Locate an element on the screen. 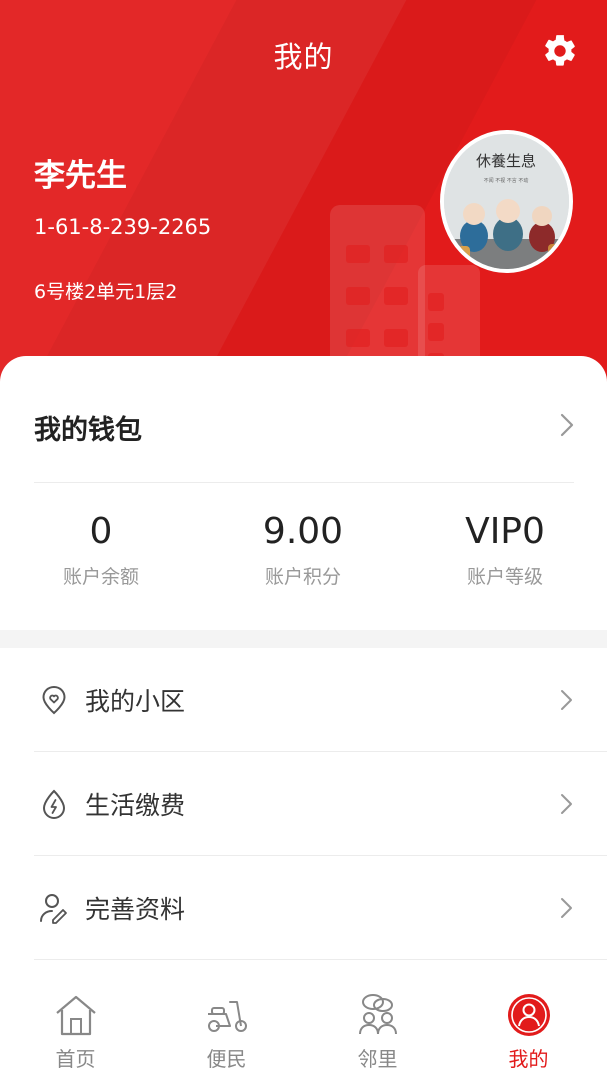 This screenshot has height=1080, width=607. nav-item-neighbors: 邻里 is located at coordinates (377, 1030).